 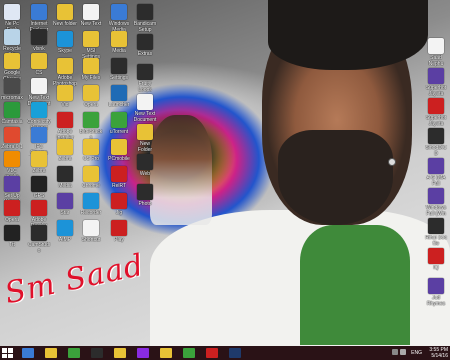 I want to click on volume-icon, so click(x=403, y=352).